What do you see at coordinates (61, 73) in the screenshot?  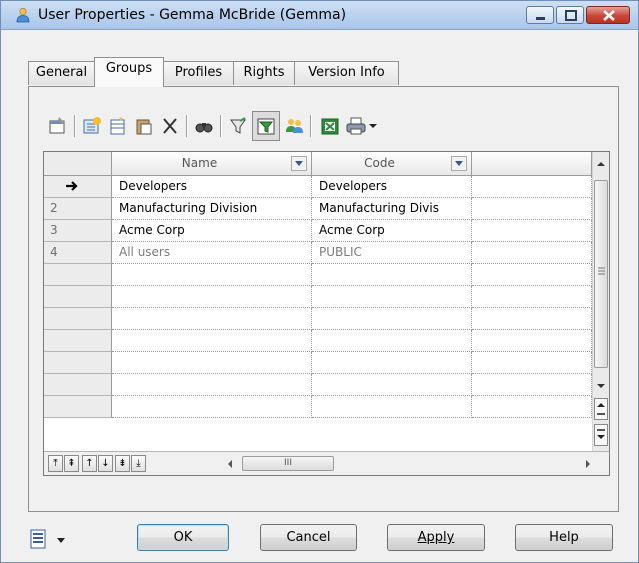 I see `tab-general: General` at bounding box center [61, 73].